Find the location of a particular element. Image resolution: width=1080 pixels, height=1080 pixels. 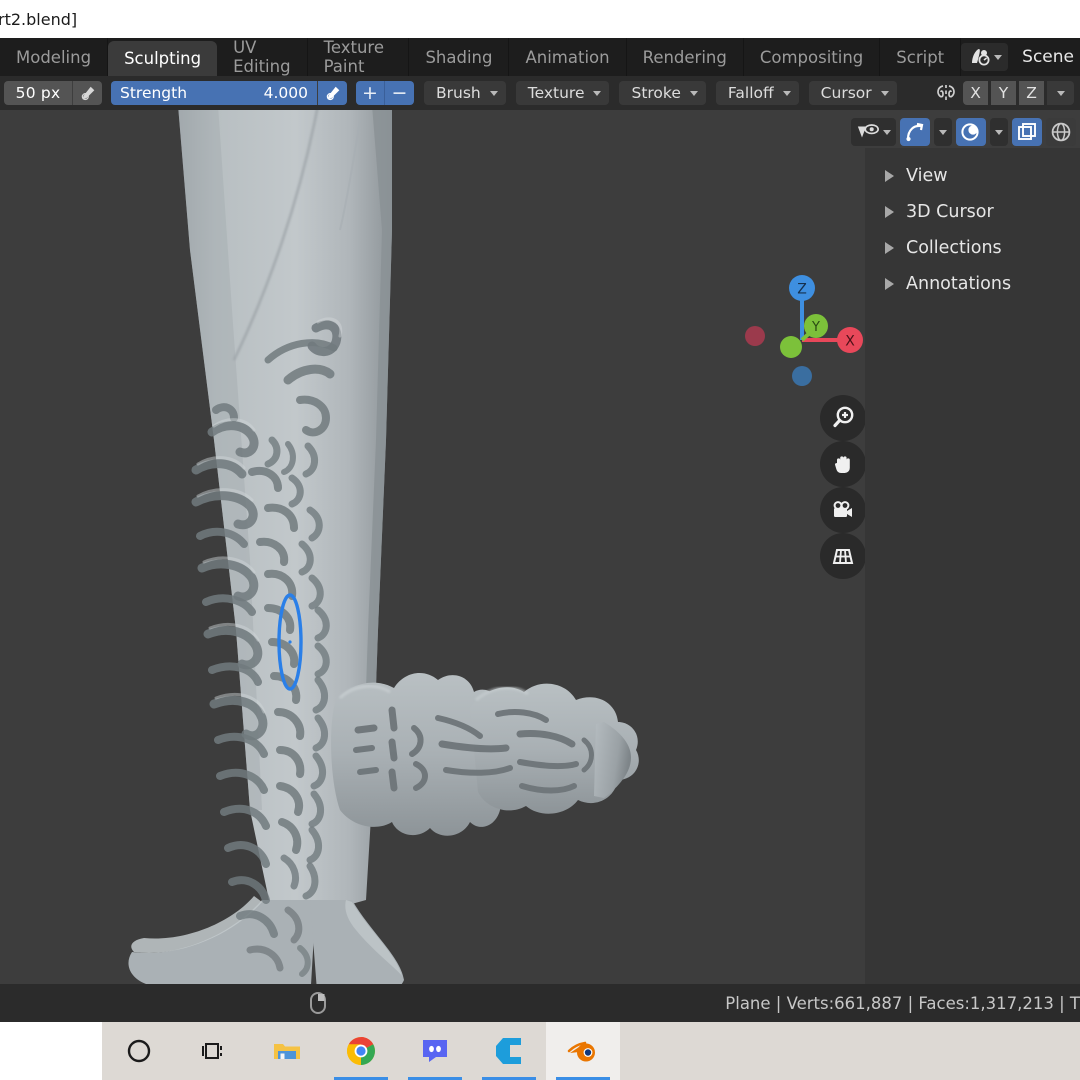

orthographic-grid-icon is located at coordinates (843, 556).